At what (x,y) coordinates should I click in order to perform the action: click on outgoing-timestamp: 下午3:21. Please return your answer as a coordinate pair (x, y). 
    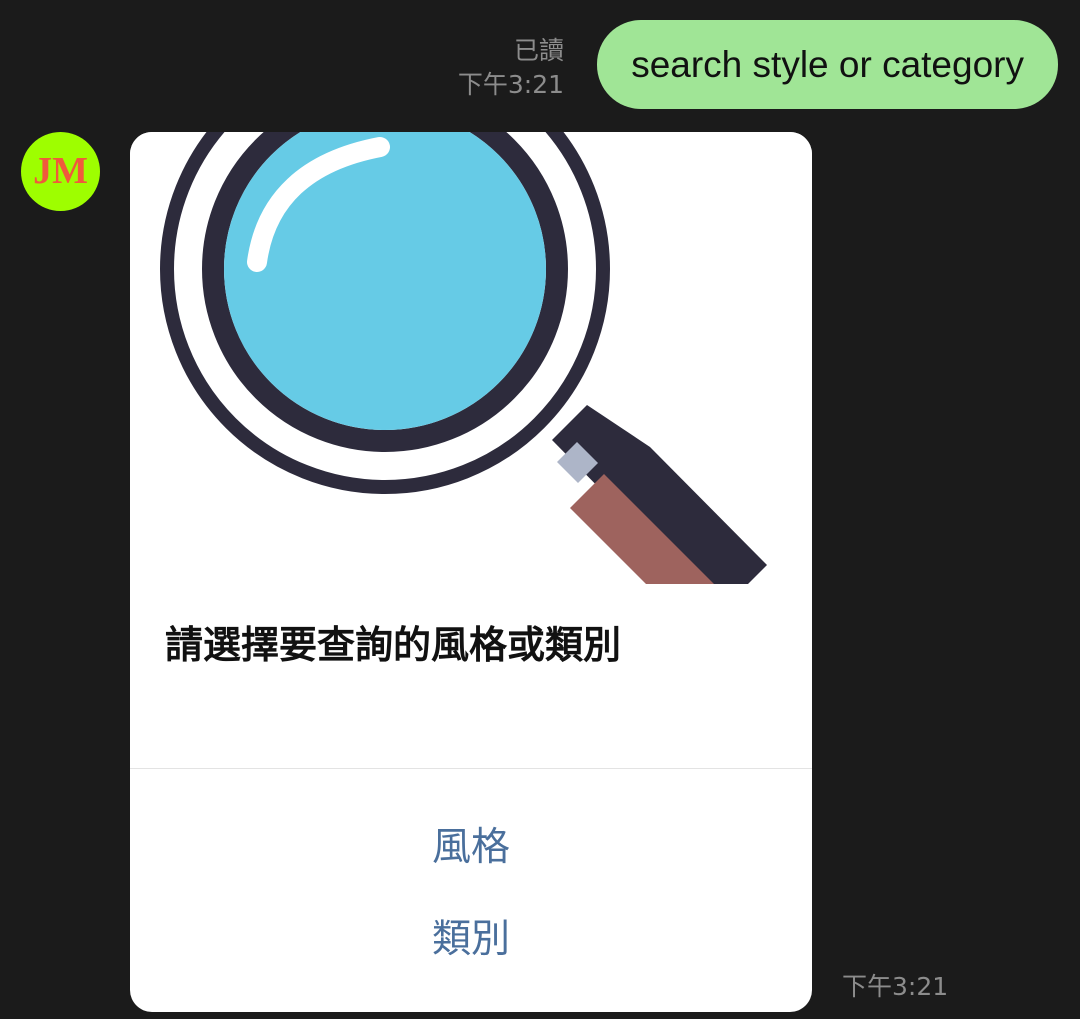
    Looking at the image, I should click on (510, 84).